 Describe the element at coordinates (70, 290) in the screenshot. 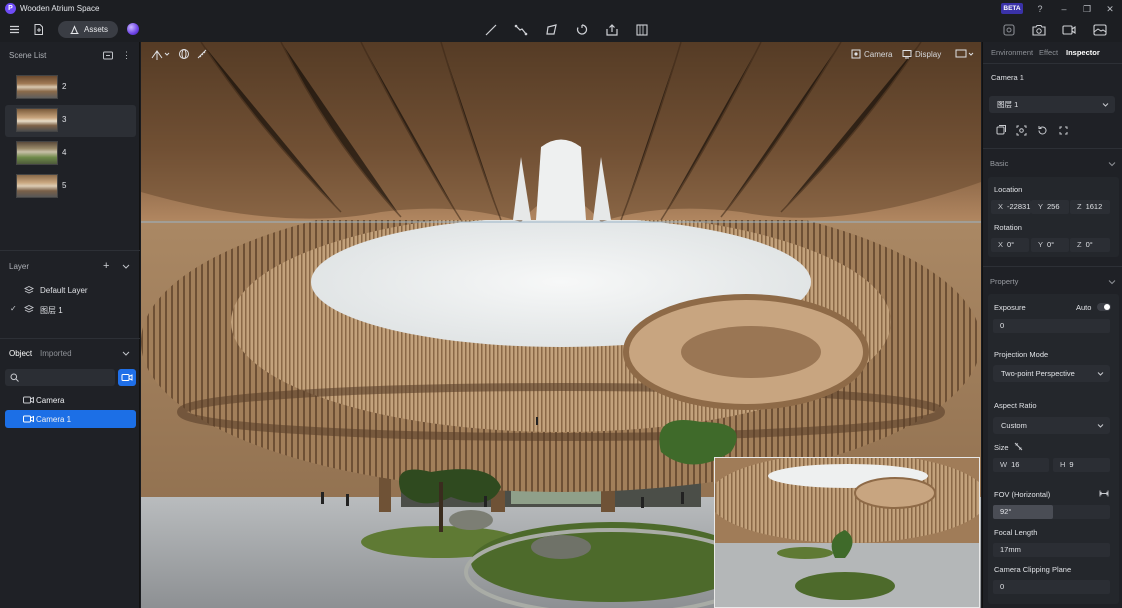

I see `layer-item: Default Layer` at that location.